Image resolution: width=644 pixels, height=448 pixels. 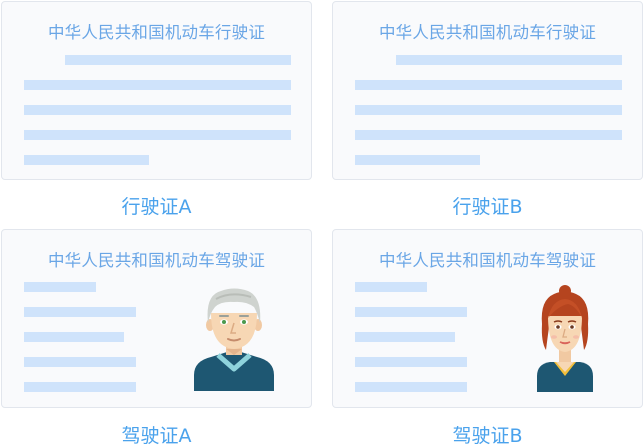 I want to click on male-avatar-icon, so click(x=234, y=339).